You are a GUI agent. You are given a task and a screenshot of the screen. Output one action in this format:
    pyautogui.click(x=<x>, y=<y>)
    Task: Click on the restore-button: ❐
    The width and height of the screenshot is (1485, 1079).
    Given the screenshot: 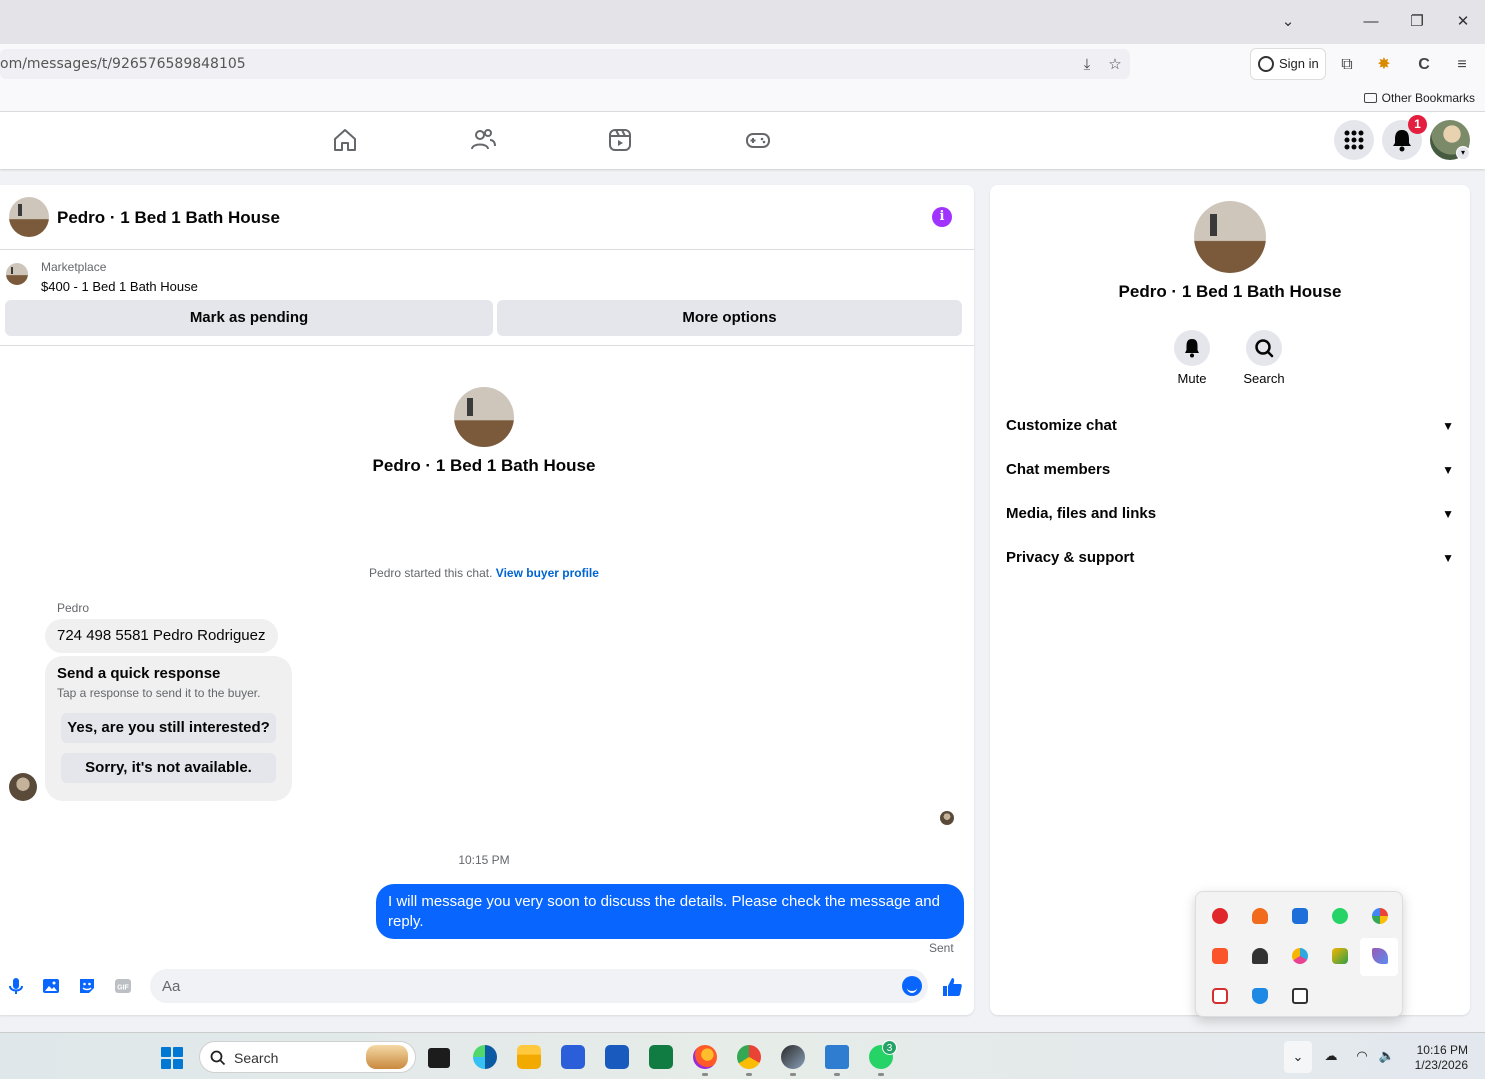 What is the action you would take?
    pyautogui.click(x=1417, y=22)
    